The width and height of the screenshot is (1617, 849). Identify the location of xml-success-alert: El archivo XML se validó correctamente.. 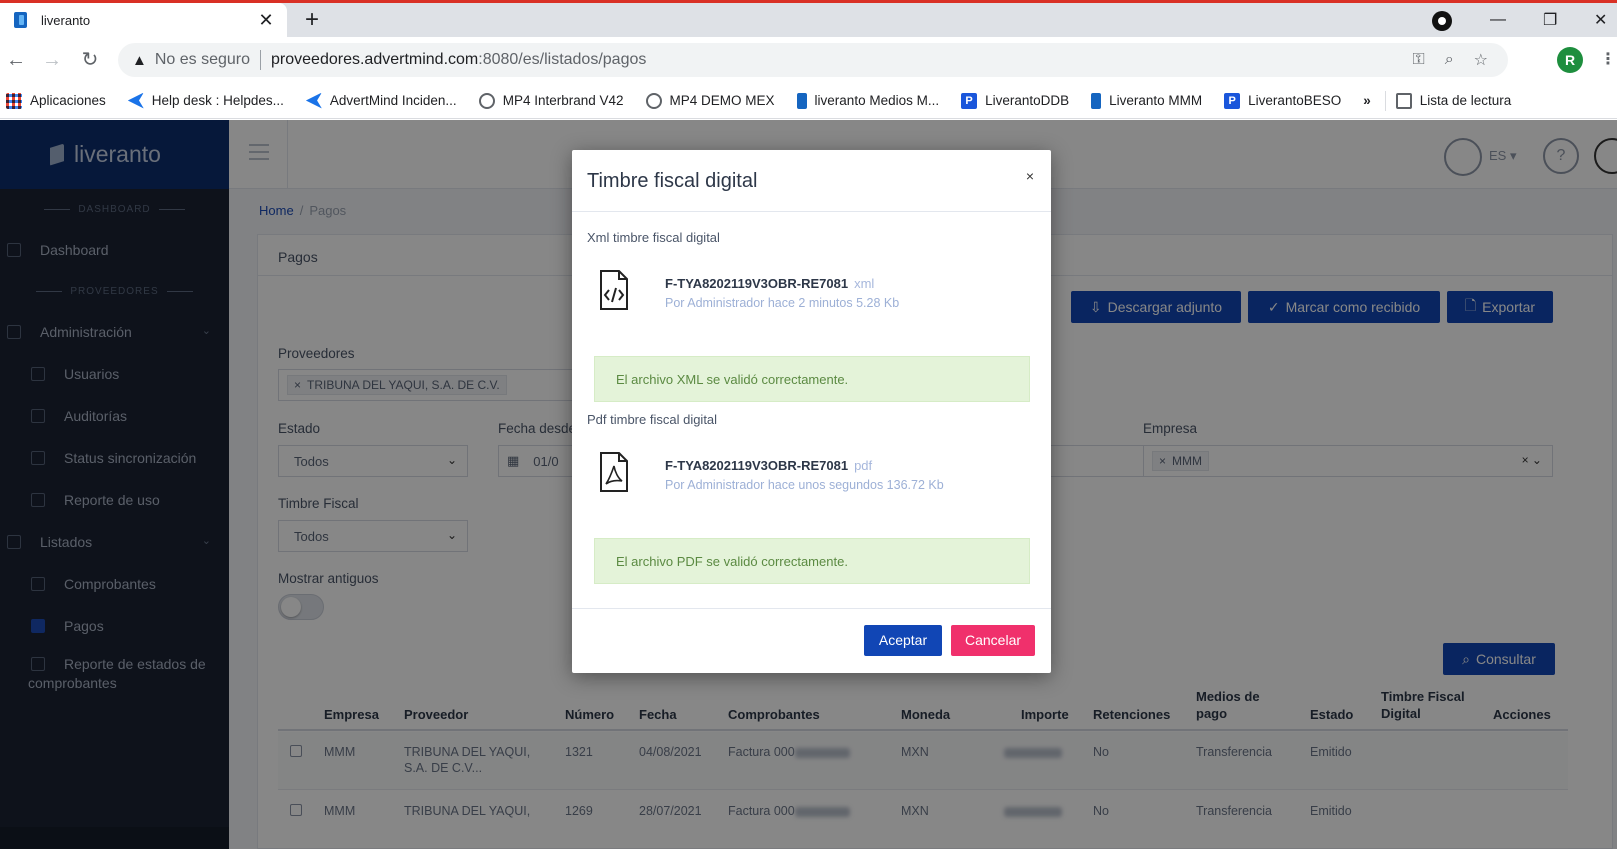
(812, 379).